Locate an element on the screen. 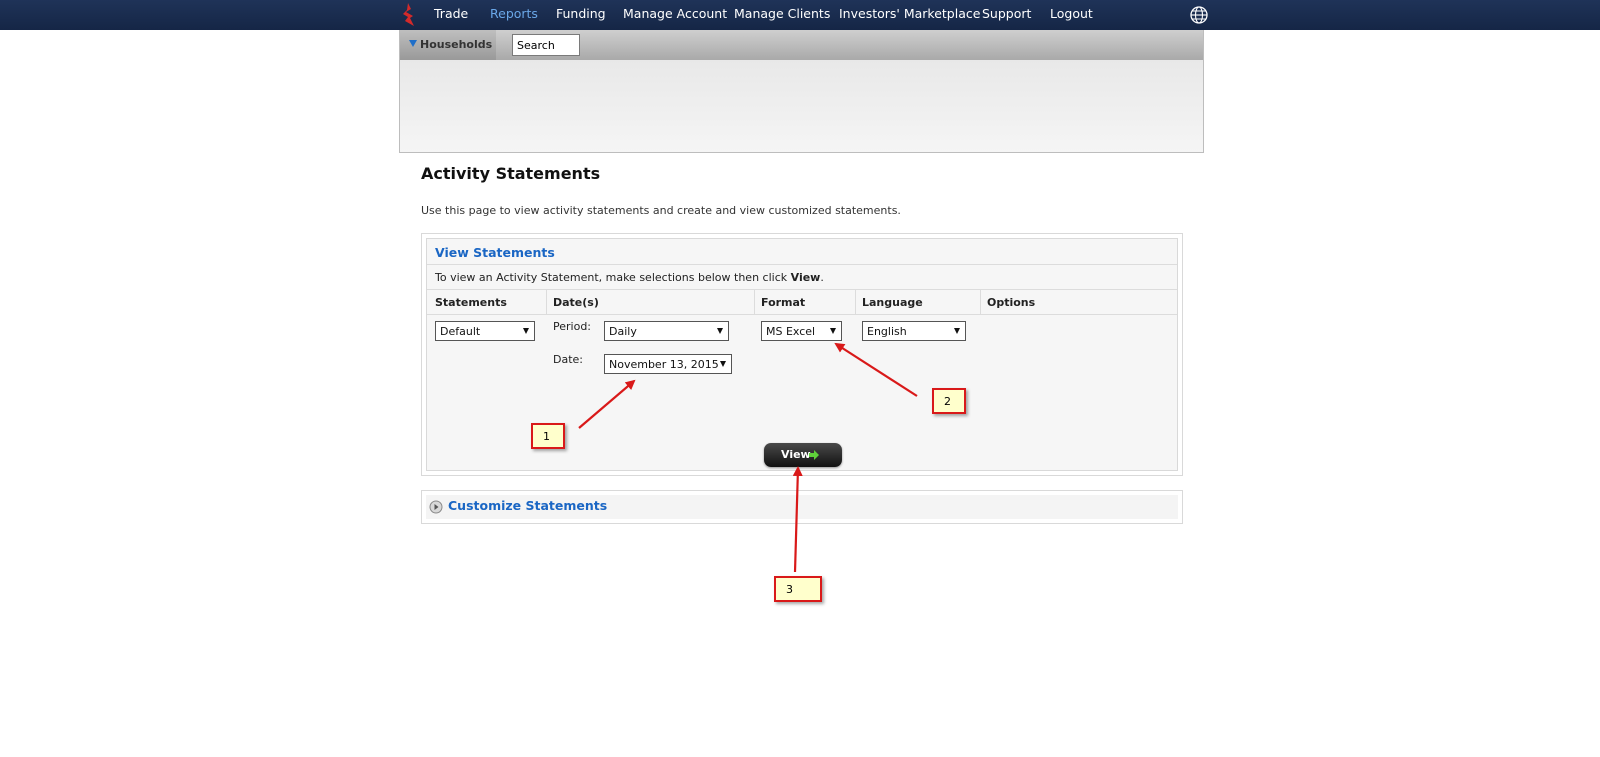  nav-item-manage-clients: Manage Clients is located at coordinates (782, 13).